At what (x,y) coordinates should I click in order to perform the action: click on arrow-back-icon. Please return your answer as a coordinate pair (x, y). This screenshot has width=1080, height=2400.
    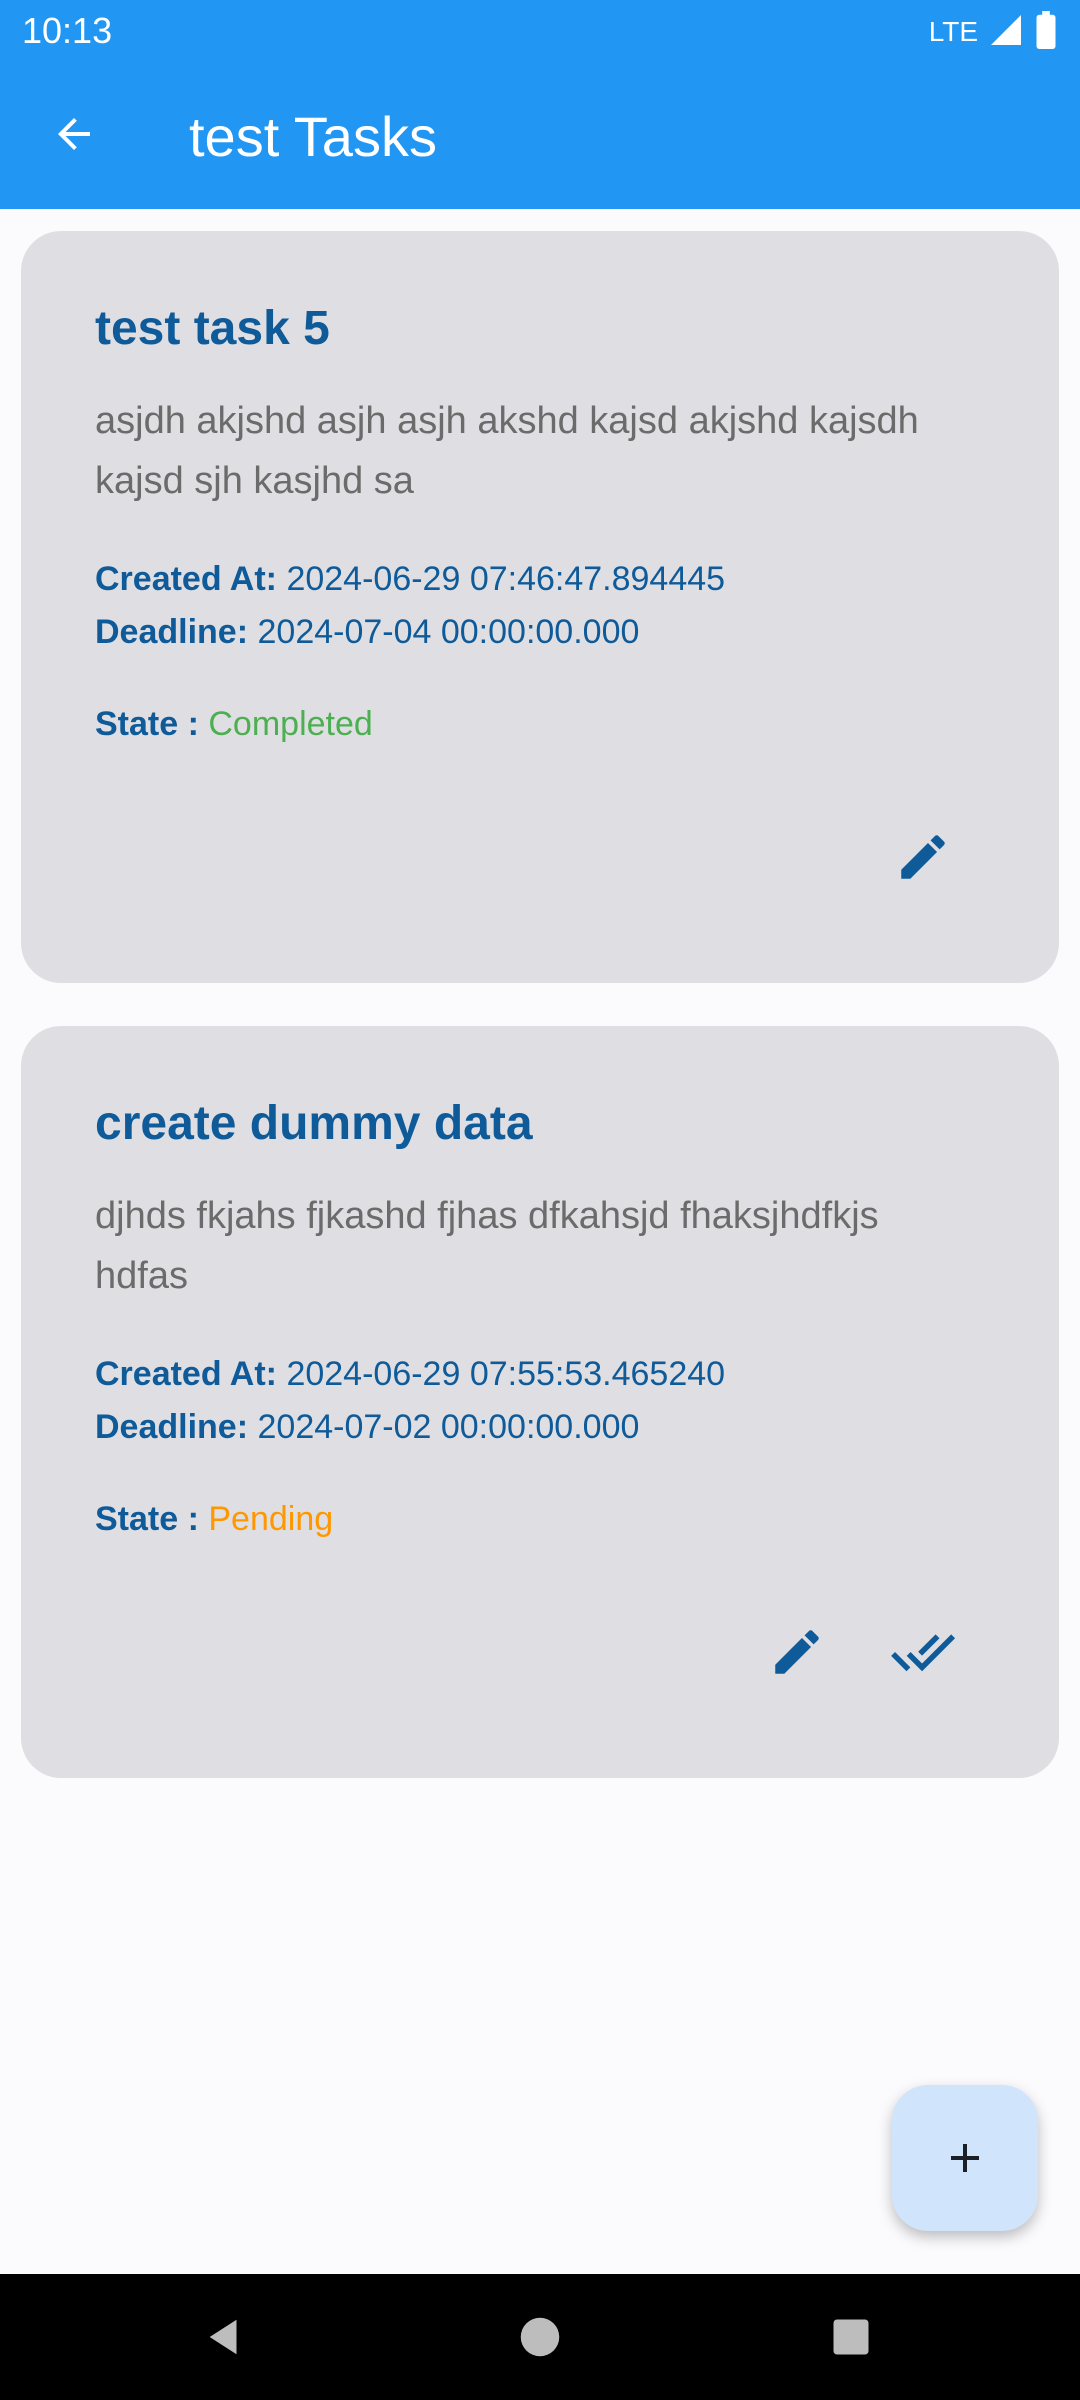
    Looking at the image, I should click on (74, 134).